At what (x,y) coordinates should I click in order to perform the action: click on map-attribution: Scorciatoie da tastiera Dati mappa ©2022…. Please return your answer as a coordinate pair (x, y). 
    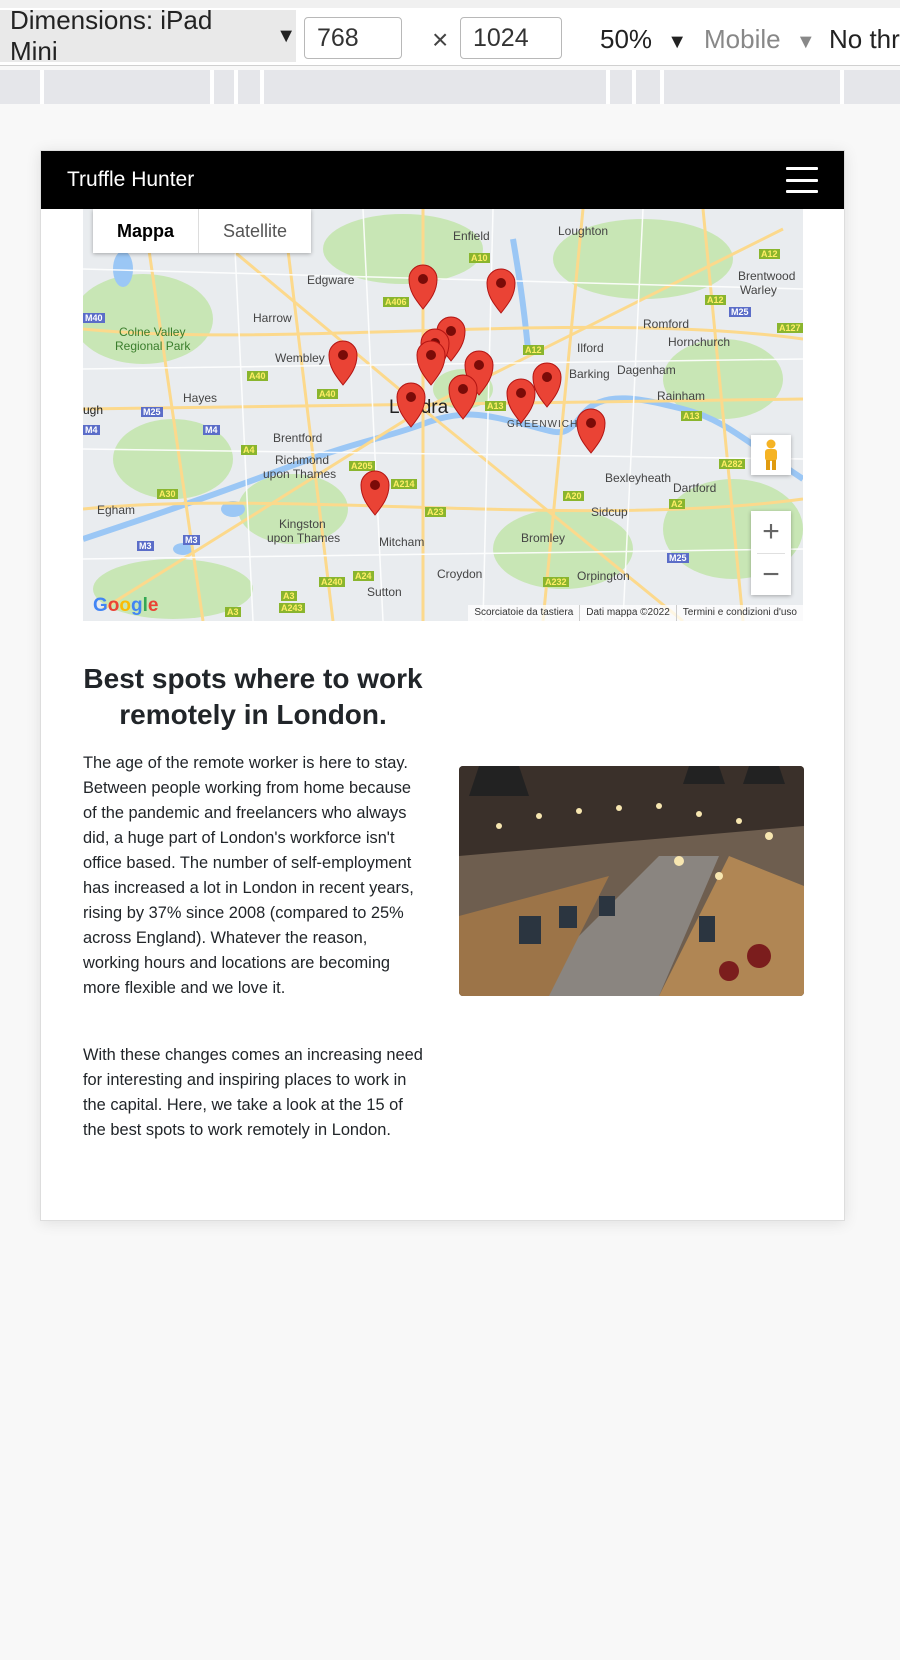
    Looking at the image, I should click on (635, 613).